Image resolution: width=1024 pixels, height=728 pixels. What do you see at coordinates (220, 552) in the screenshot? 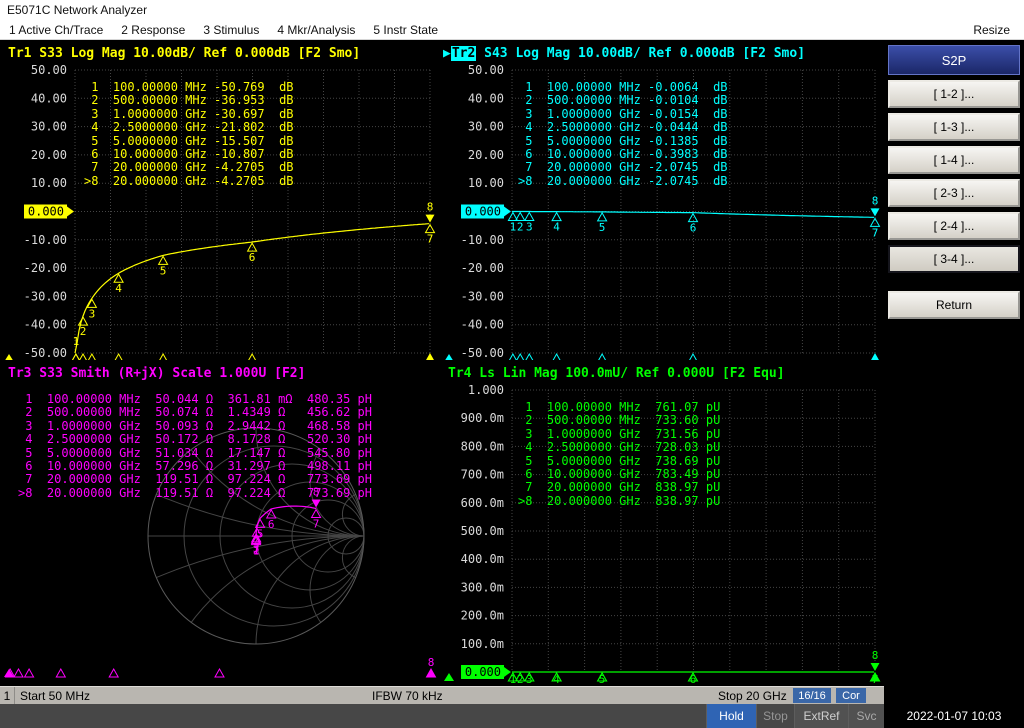
I see `tr3-plot-canvas: 123456 788` at bounding box center [220, 552].